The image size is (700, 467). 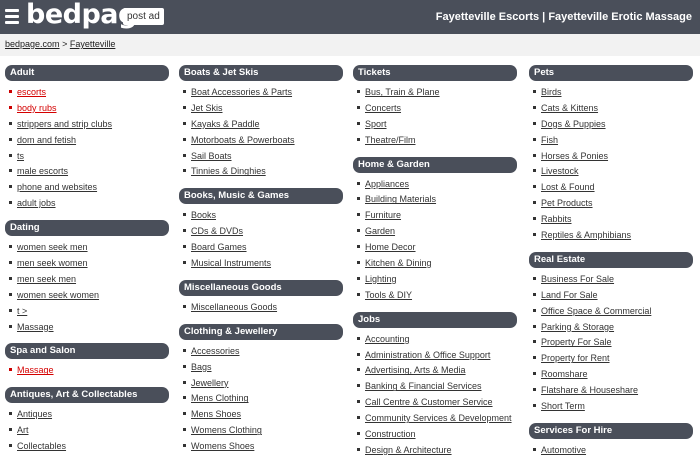 I want to click on category-link: men seek men, so click(x=46, y=279).